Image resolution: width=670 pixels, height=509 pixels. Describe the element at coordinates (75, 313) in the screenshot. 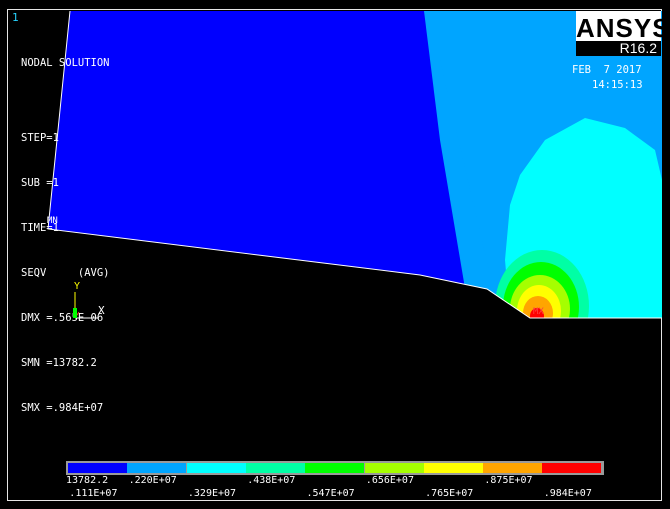

I see `triad-origin-icon` at that location.